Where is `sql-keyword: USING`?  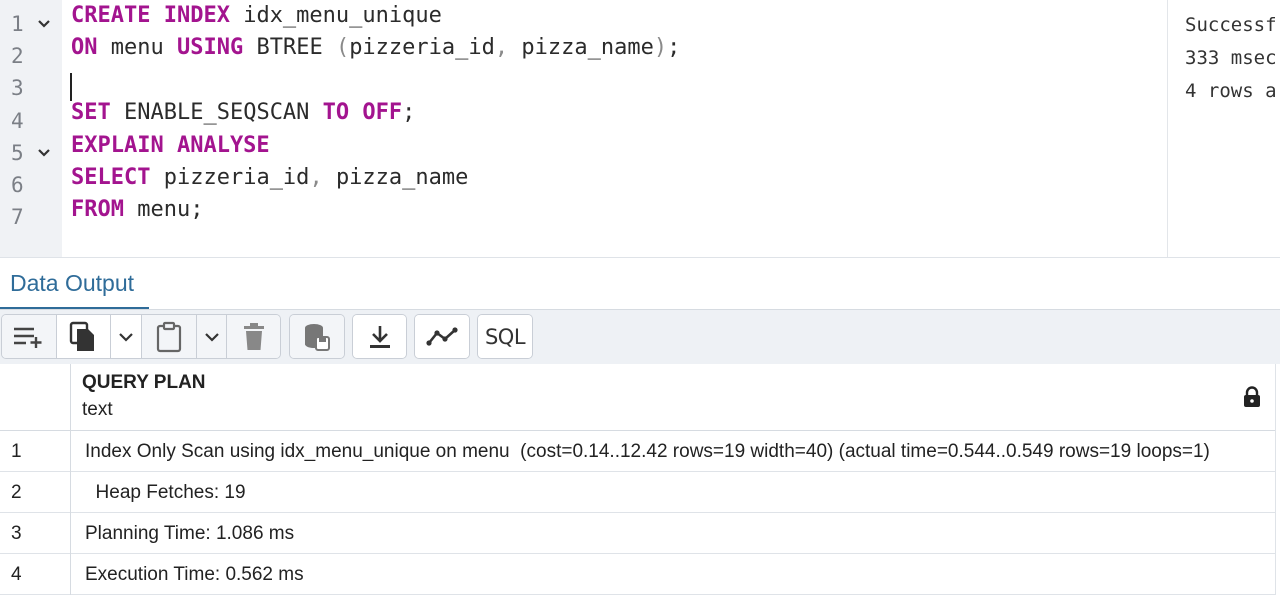
sql-keyword: USING is located at coordinates (210, 47).